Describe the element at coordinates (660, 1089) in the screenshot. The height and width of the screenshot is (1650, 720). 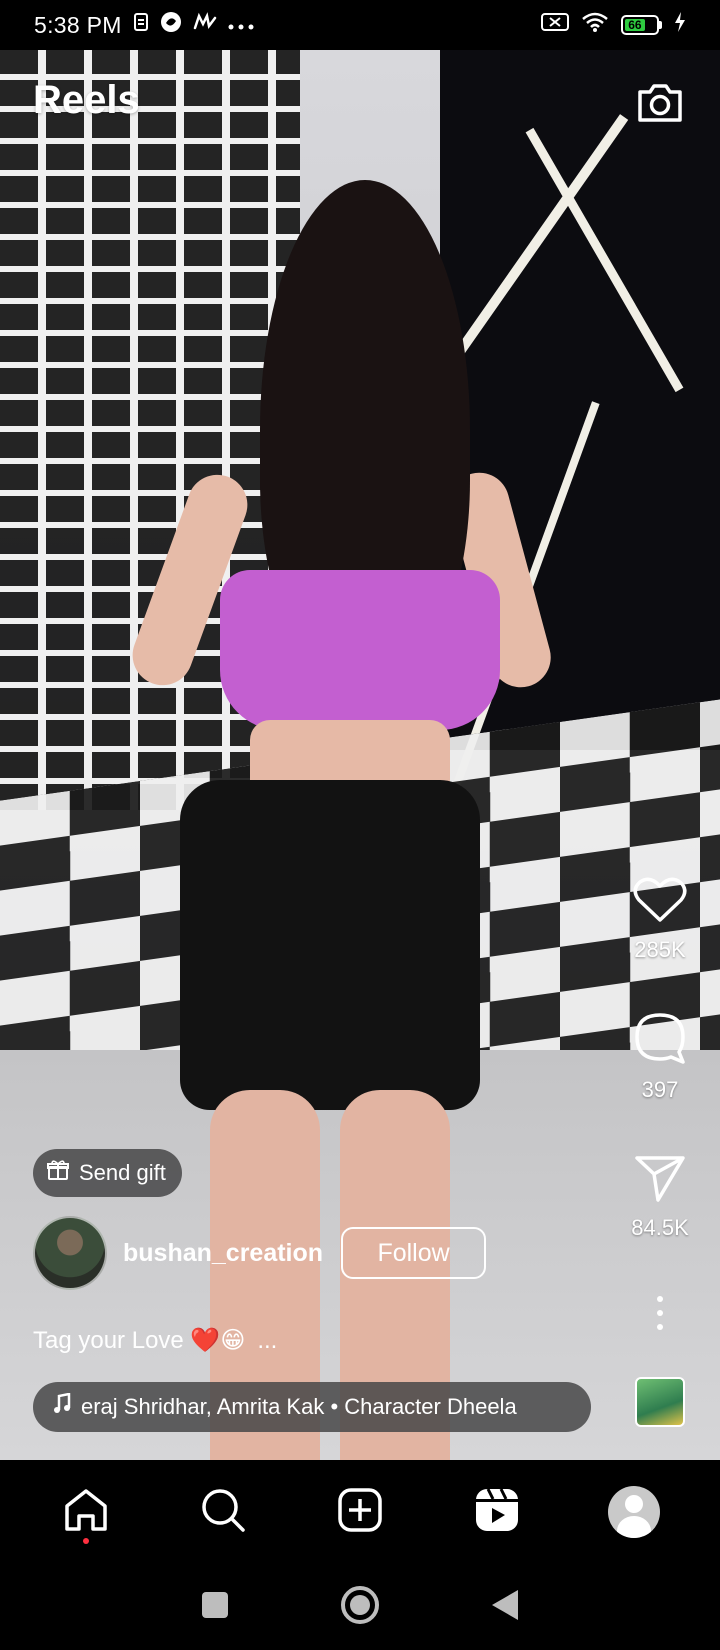
I see `comment-count: 397` at that location.